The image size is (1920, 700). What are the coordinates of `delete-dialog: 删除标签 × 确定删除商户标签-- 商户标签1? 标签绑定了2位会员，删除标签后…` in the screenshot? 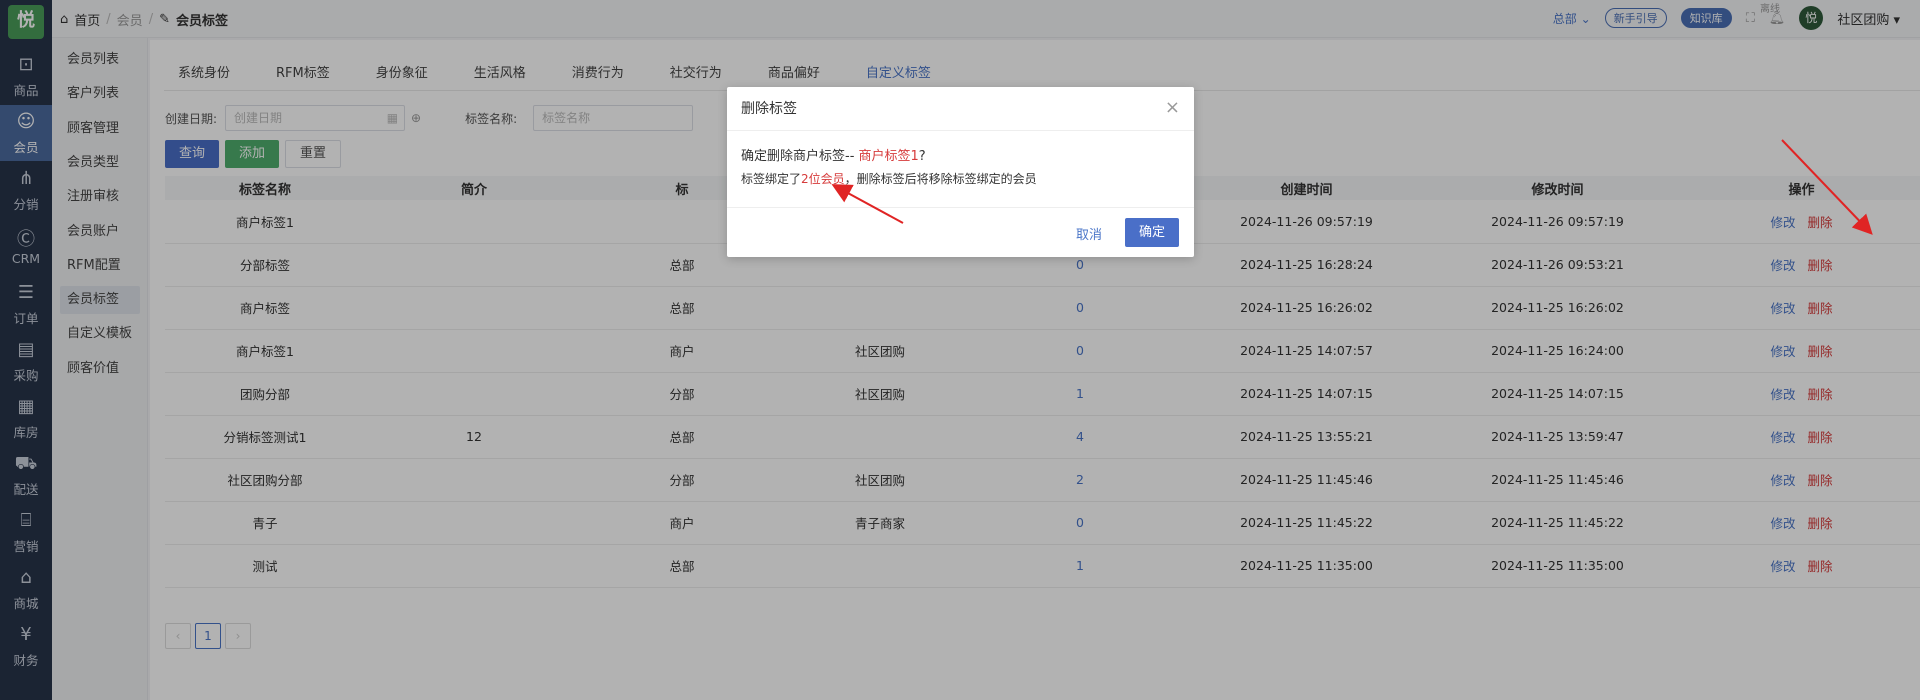 It's located at (960, 172).